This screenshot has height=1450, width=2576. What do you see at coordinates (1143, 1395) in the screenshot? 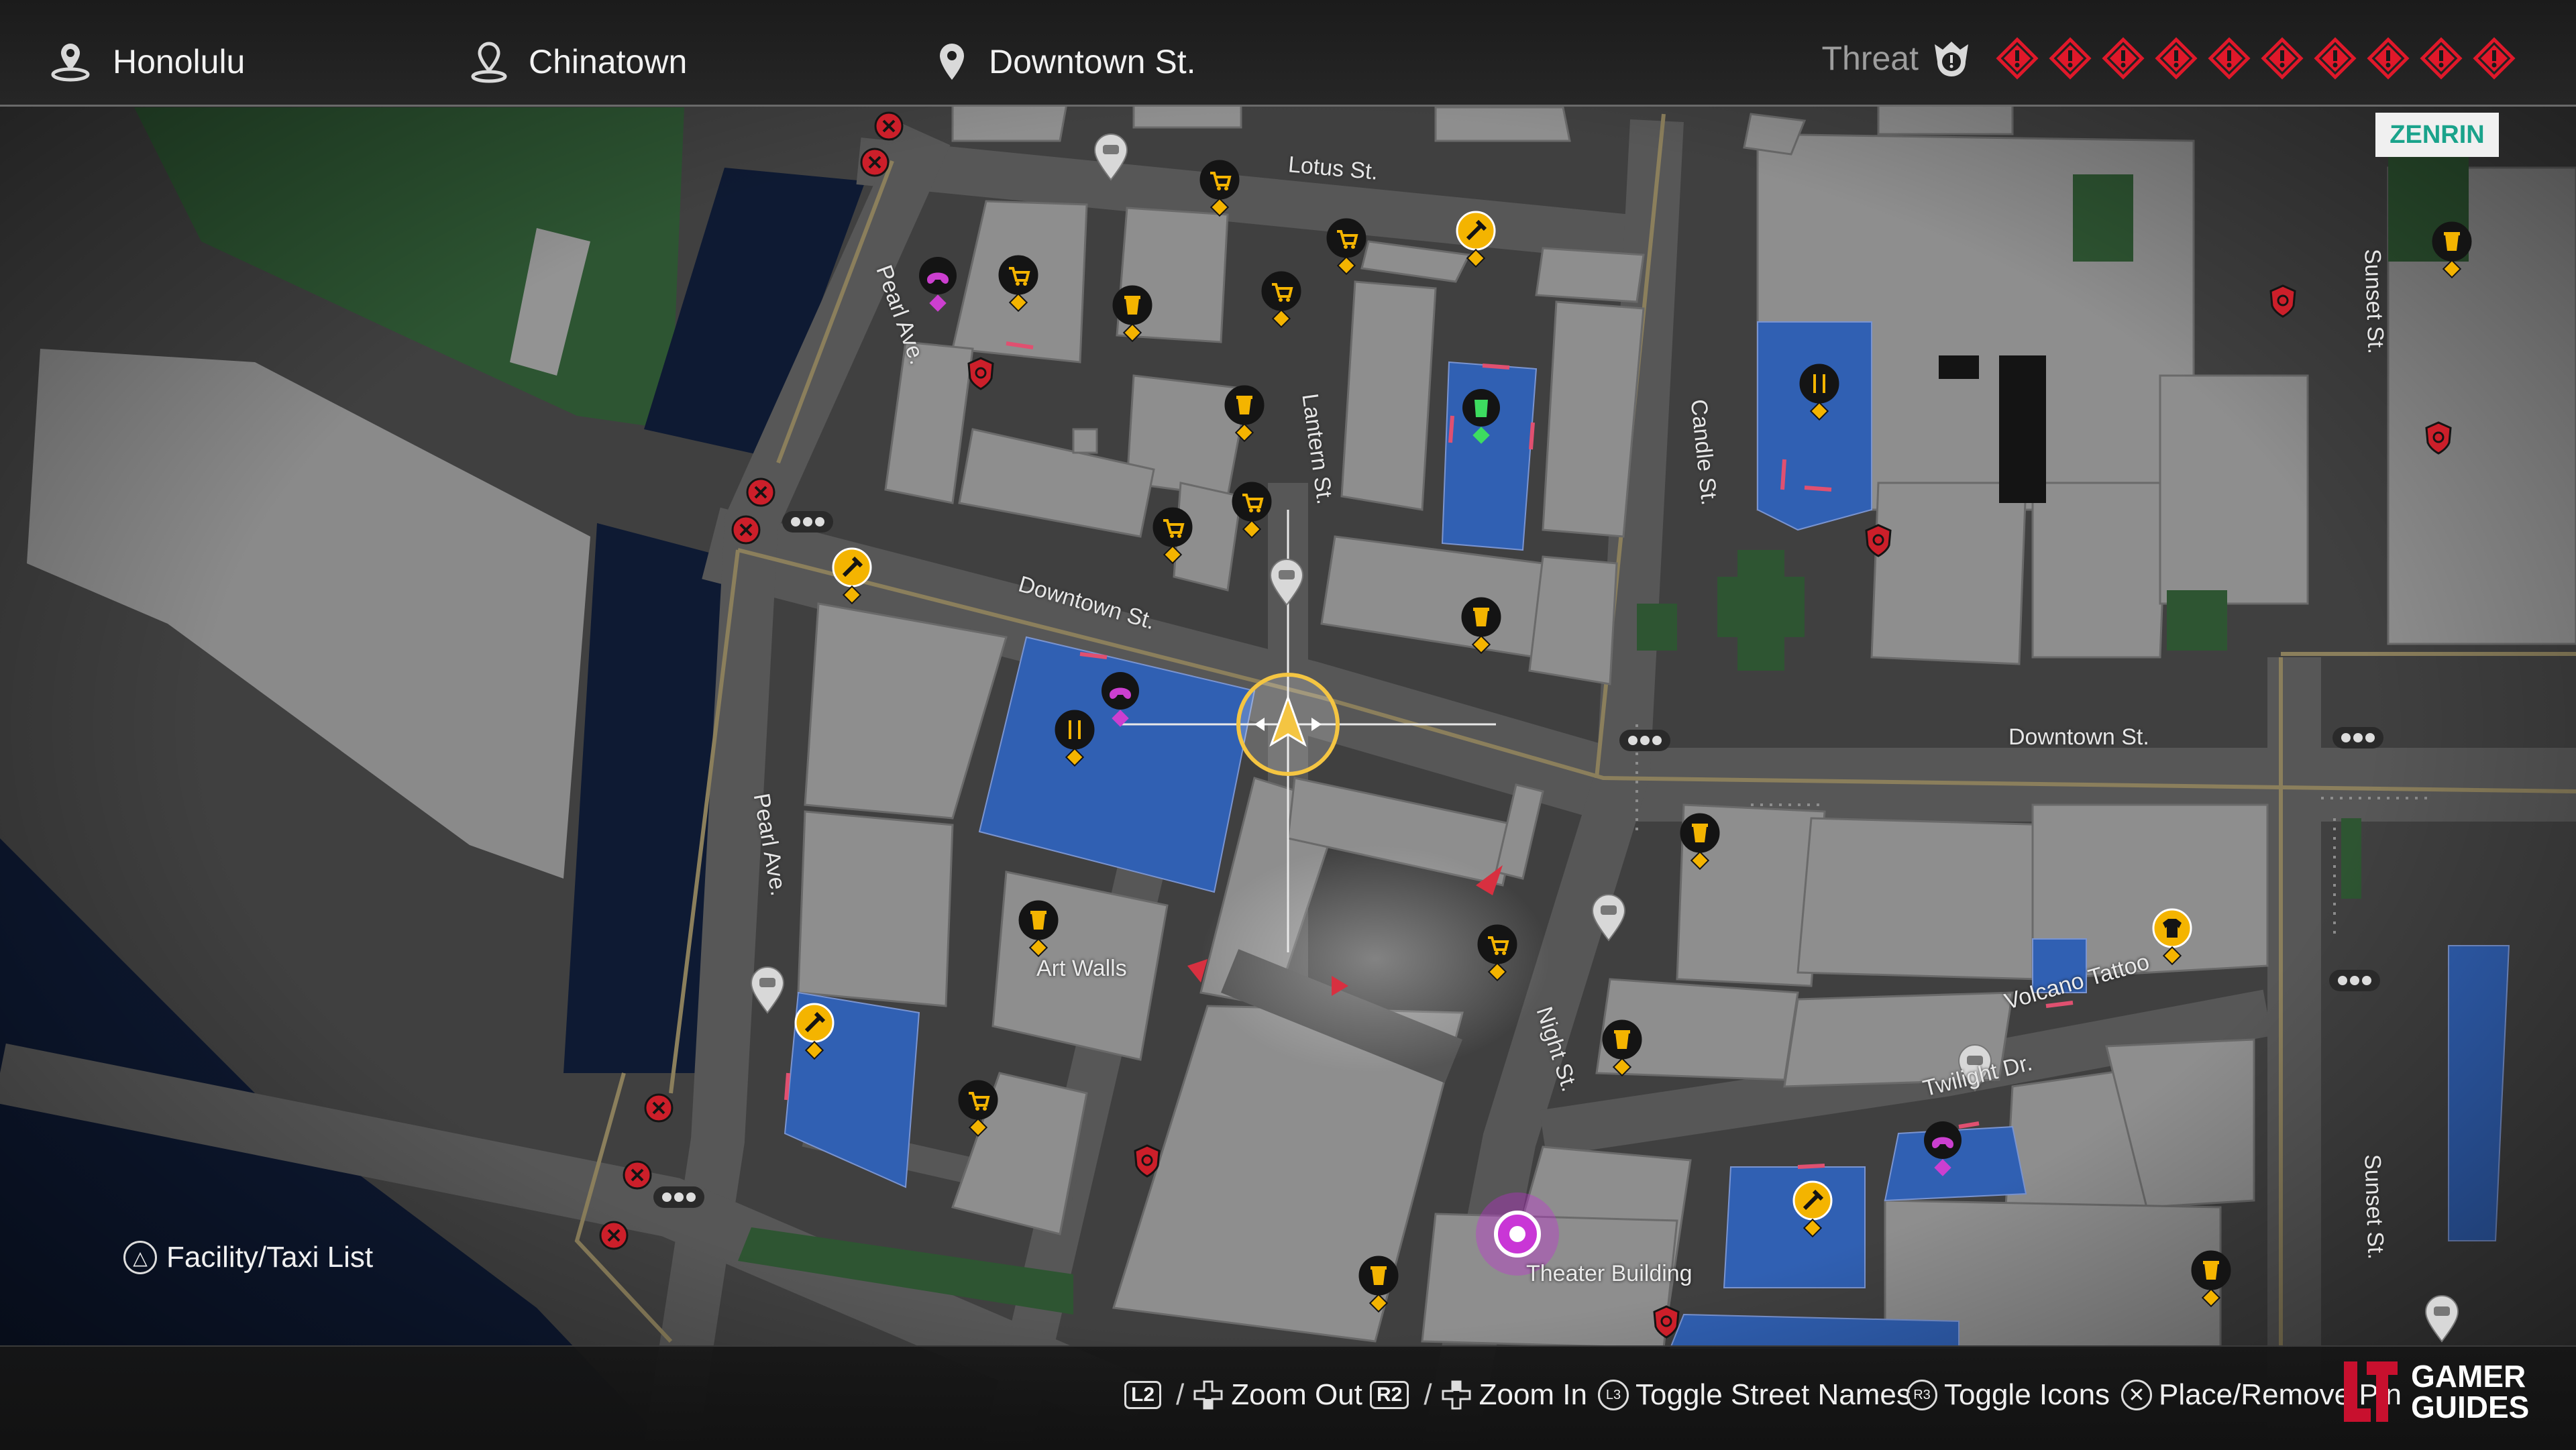
I see `l2-button-icon: L2` at bounding box center [1143, 1395].